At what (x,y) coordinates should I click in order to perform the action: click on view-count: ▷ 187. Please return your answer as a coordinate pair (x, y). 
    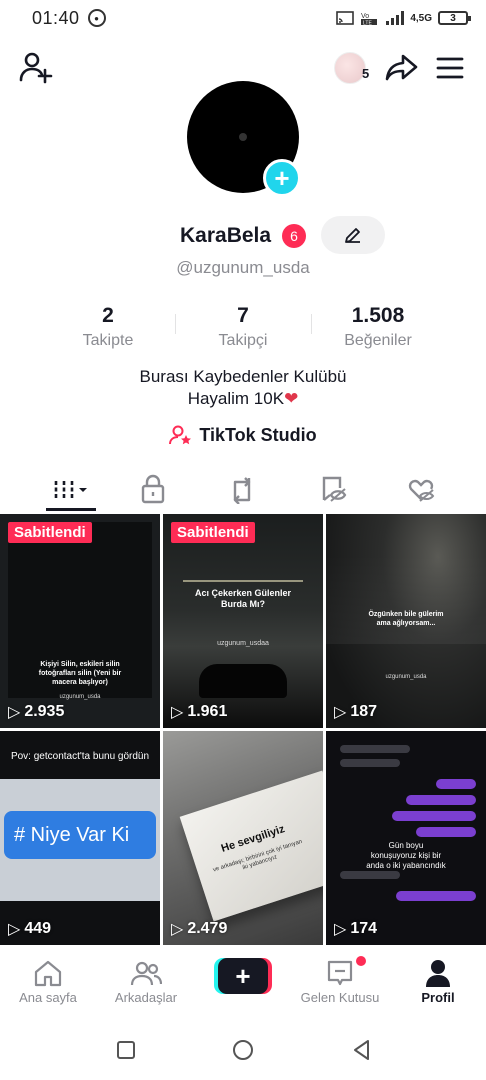
    Looking at the image, I should click on (355, 712).